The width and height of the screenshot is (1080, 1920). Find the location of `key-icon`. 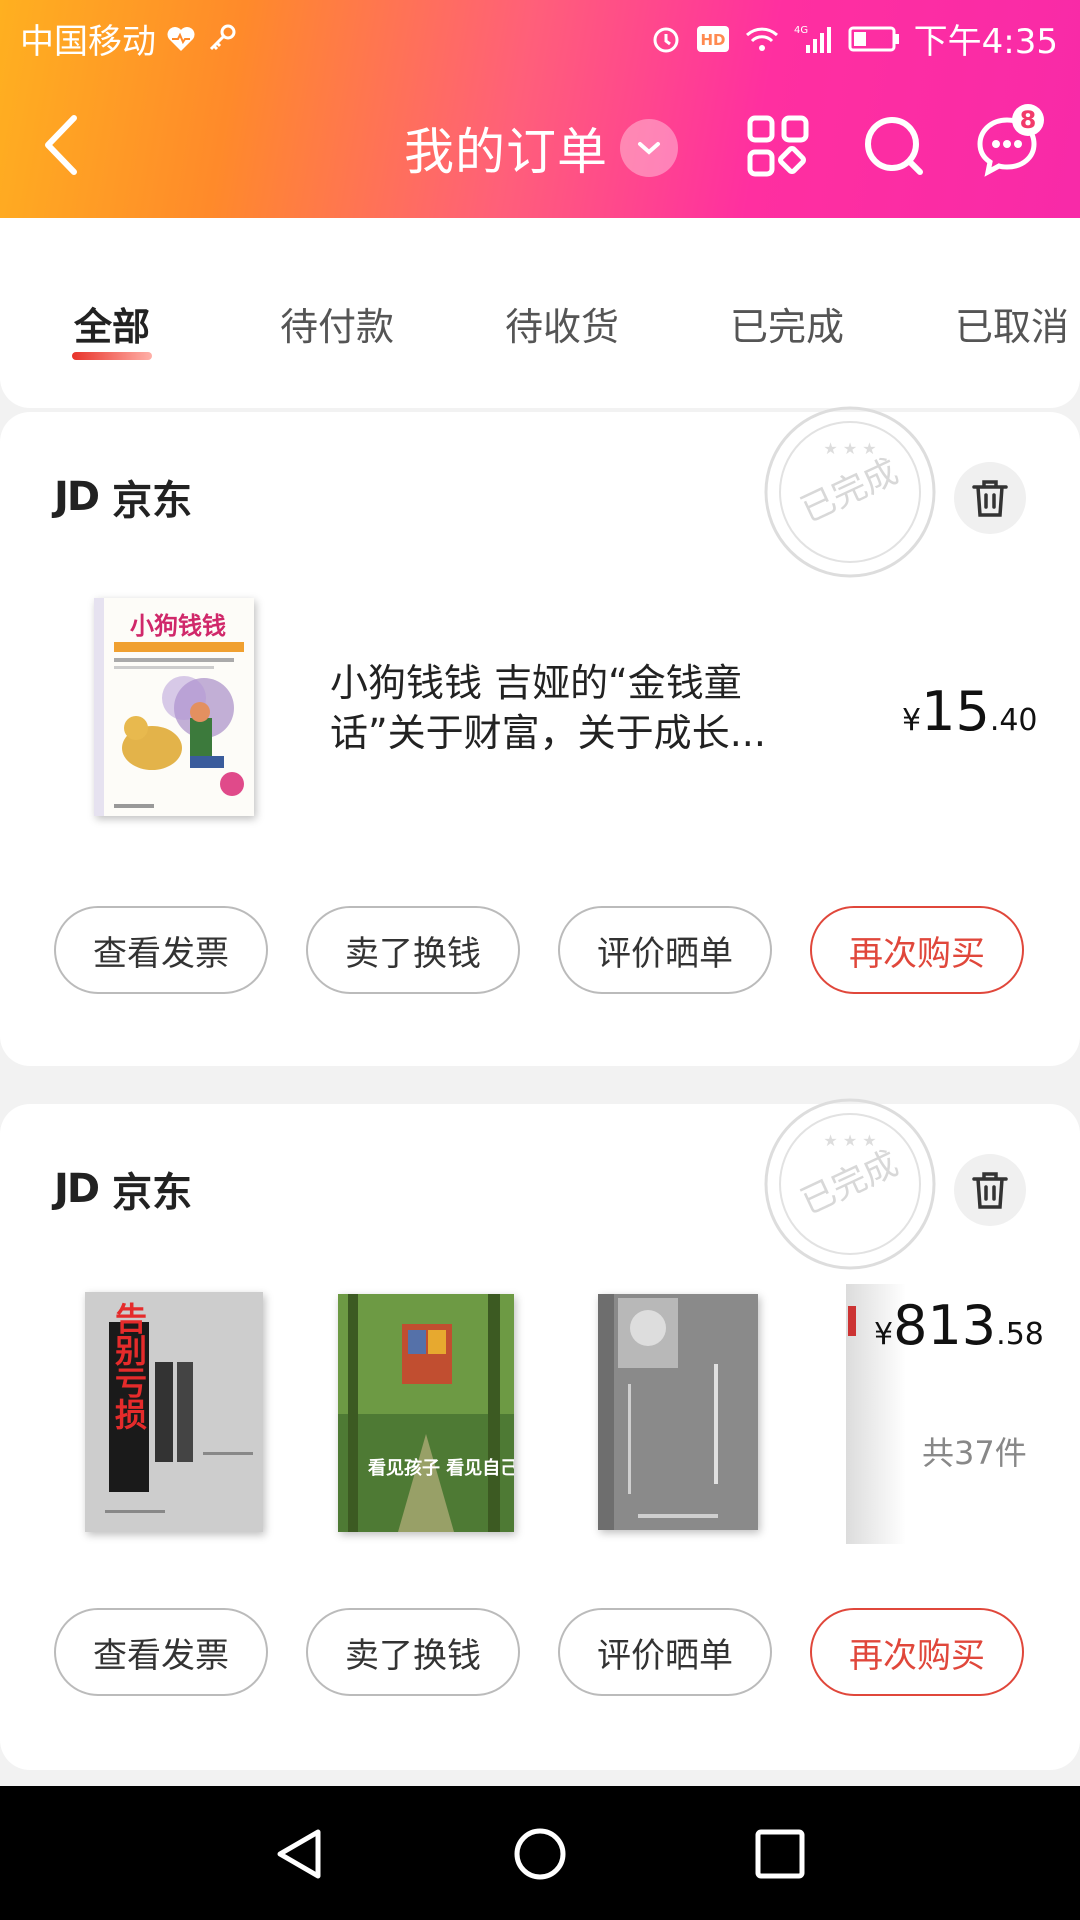

key-icon is located at coordinates (222, 39).